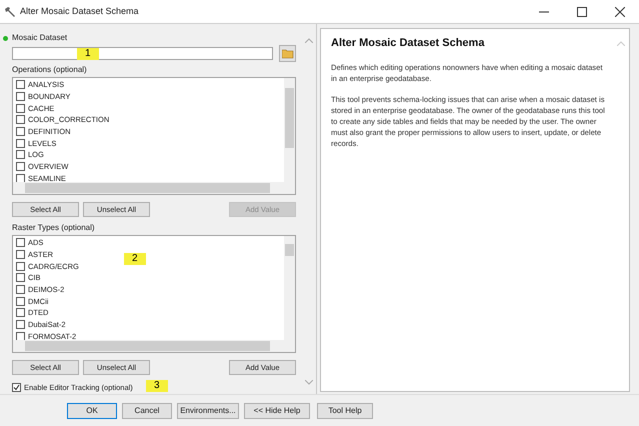 The height and width of the screenshot is (426, 639). Describe the element at coordinates (10, 12) in the screenshot. I see `hammer-icon` at that location.